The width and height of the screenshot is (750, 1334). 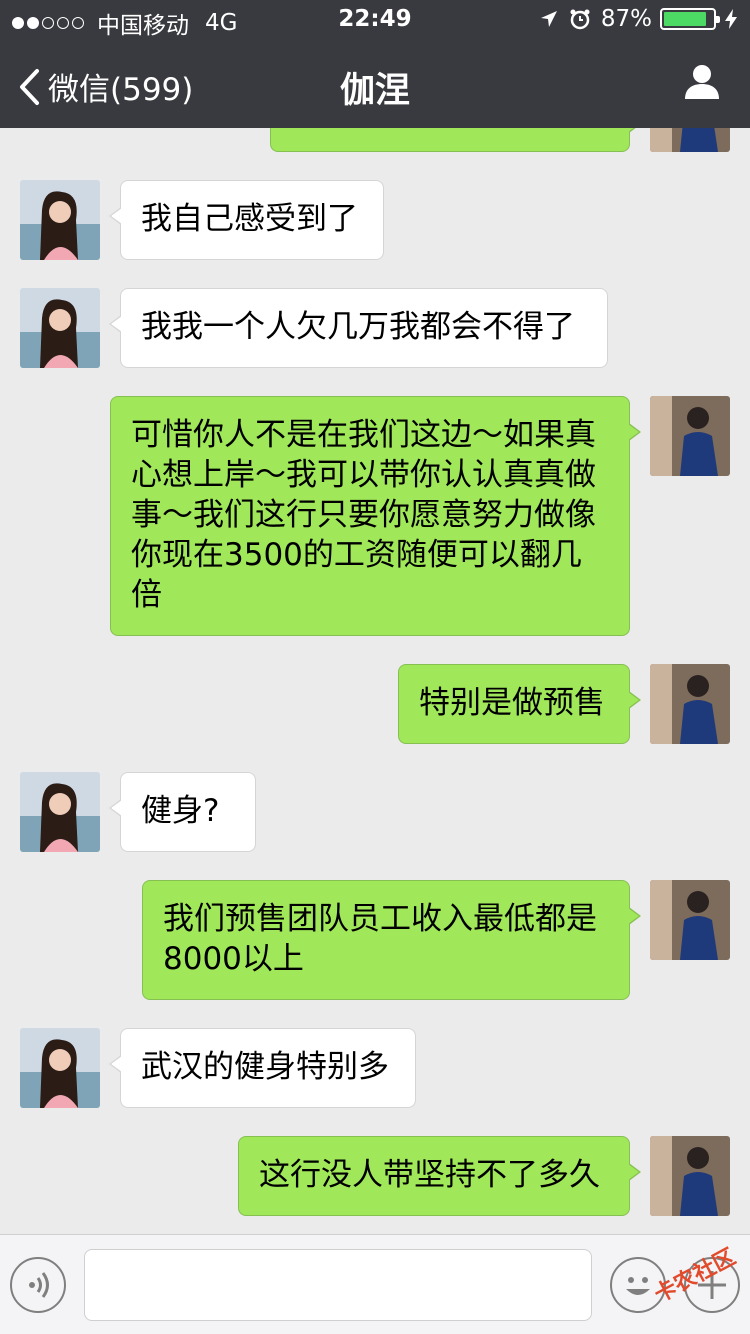 I want to click on status-bar: 中国移动 4G 22:49 87%, so click(x=375, y=20).